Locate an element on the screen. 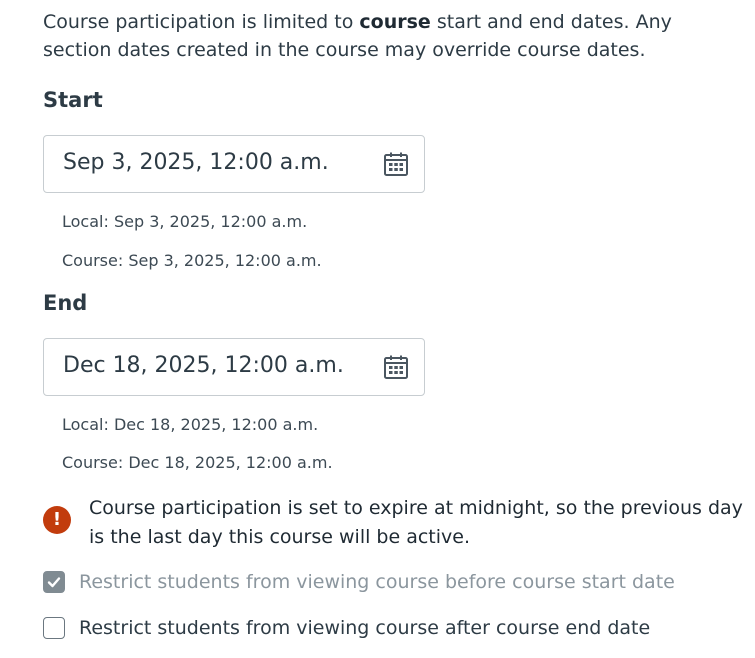  end-local-hint: Local: Dec 18, 2025, 12:00 a.m. is located at coordinates (190, 424).